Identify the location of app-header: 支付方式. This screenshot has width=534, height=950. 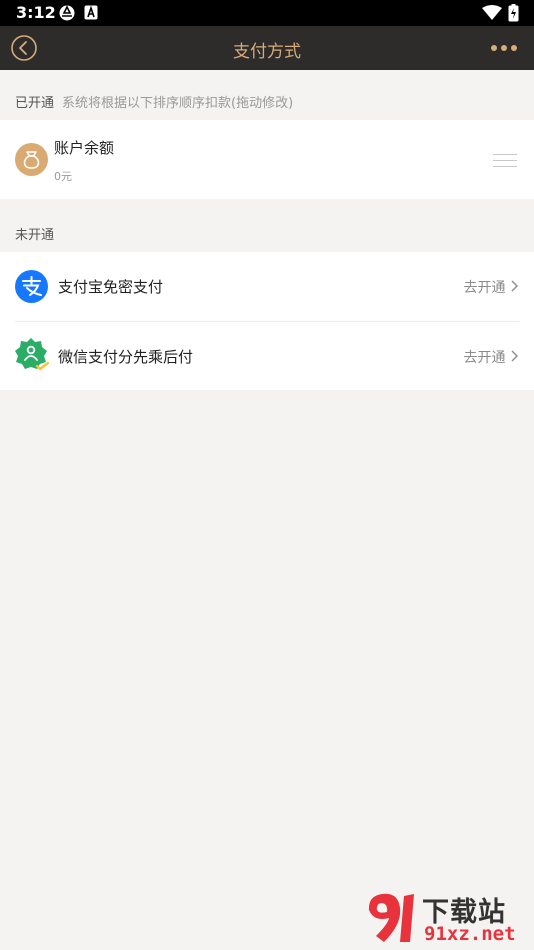
(267, 48).